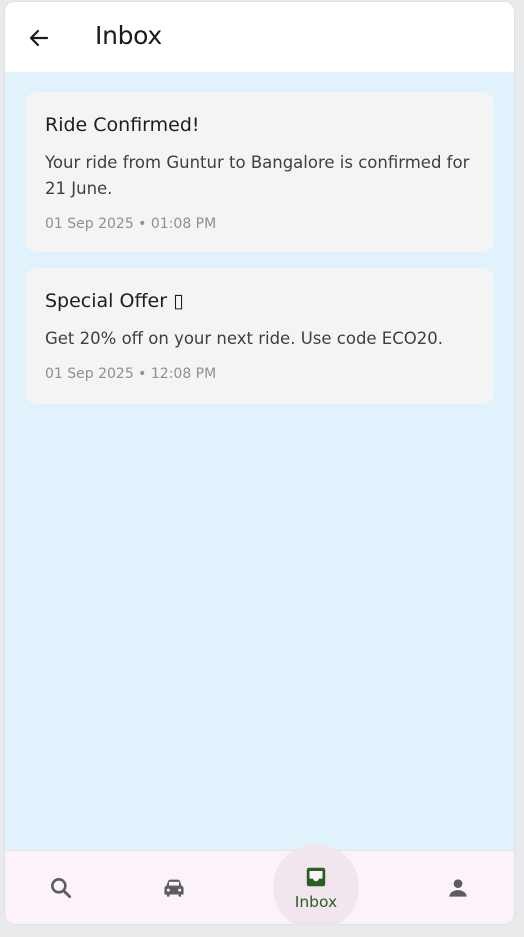 The height and width of the screenshot is (937, 524). What do you see at coordinates (259, 37) in the screenshot?
I see `top-app-bar: Inbox` at bounding box center [259, 37].